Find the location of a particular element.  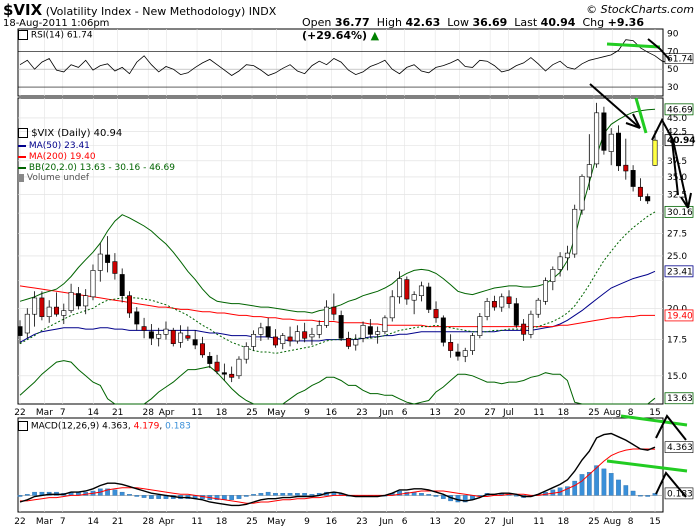

x-tick-label-top: 18 is located at coordinates (222, 413).